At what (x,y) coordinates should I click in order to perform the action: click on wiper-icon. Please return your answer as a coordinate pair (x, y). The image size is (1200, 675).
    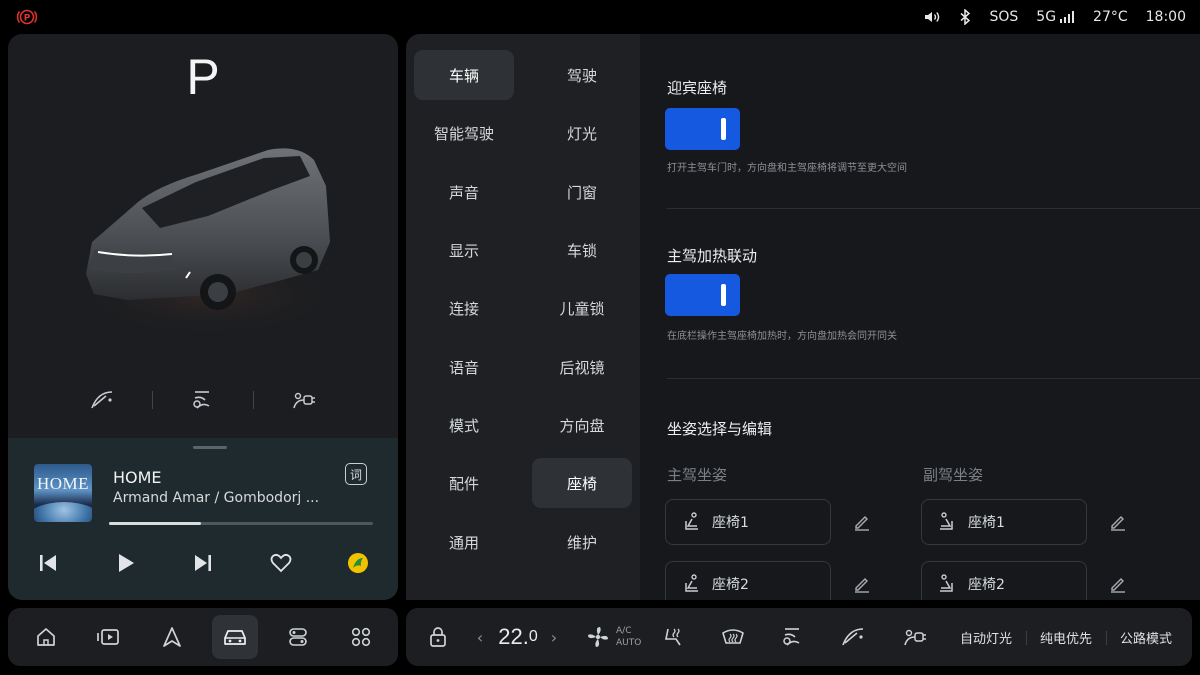
    Looking at the image, I should click on (101, 400).